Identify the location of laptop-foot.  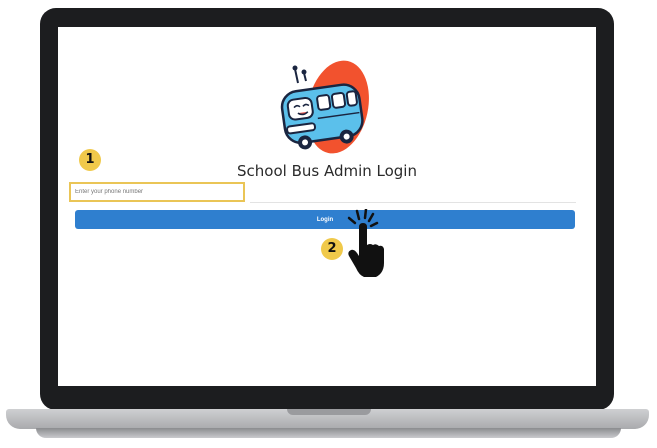
(328, 433).